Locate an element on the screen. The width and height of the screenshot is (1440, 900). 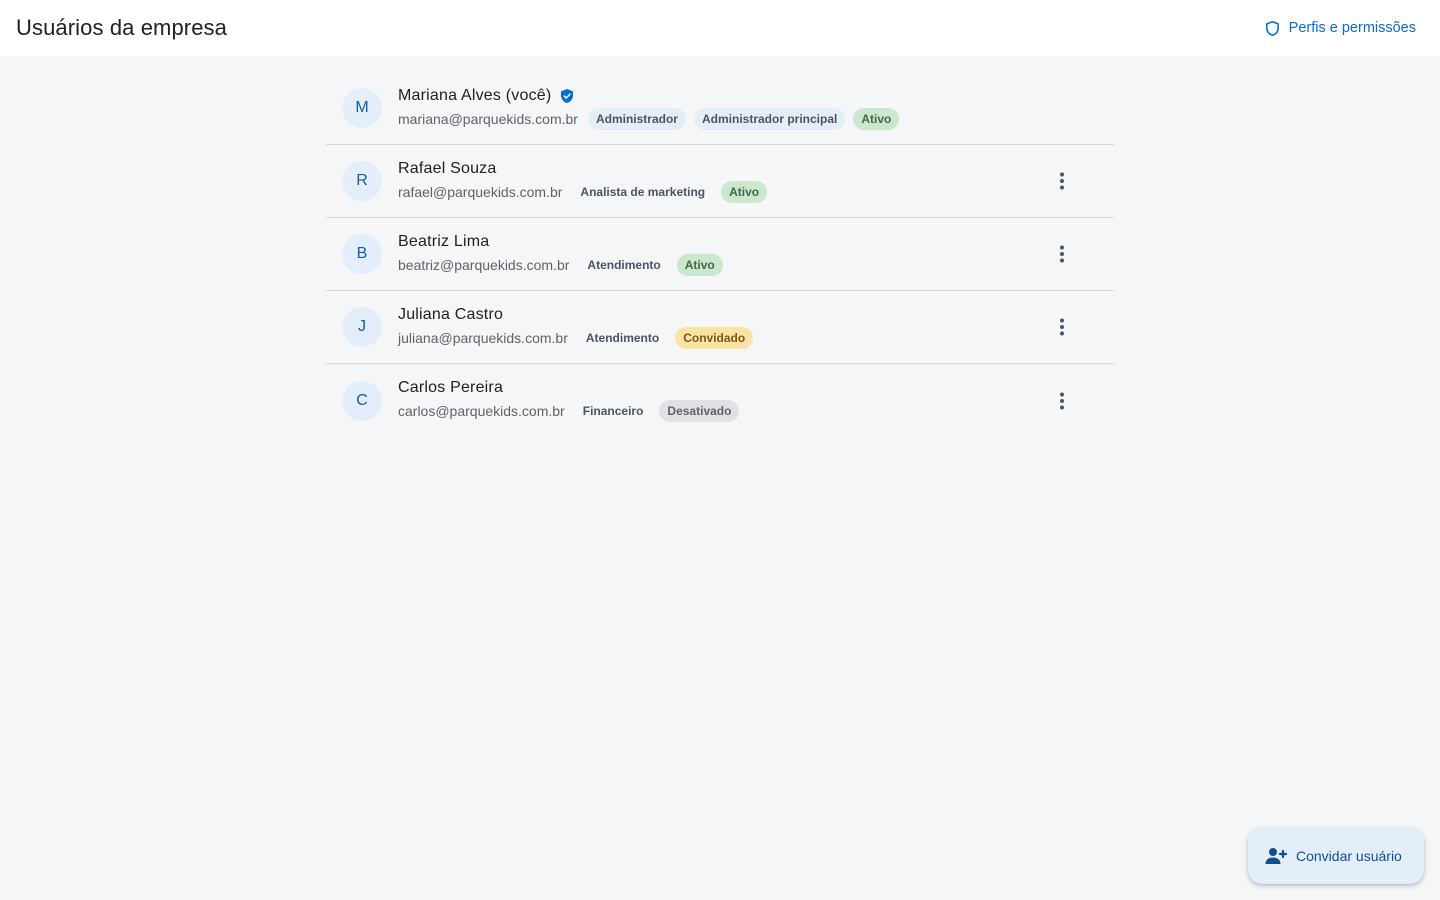
avatar: R is located at coordinates (362, 181).